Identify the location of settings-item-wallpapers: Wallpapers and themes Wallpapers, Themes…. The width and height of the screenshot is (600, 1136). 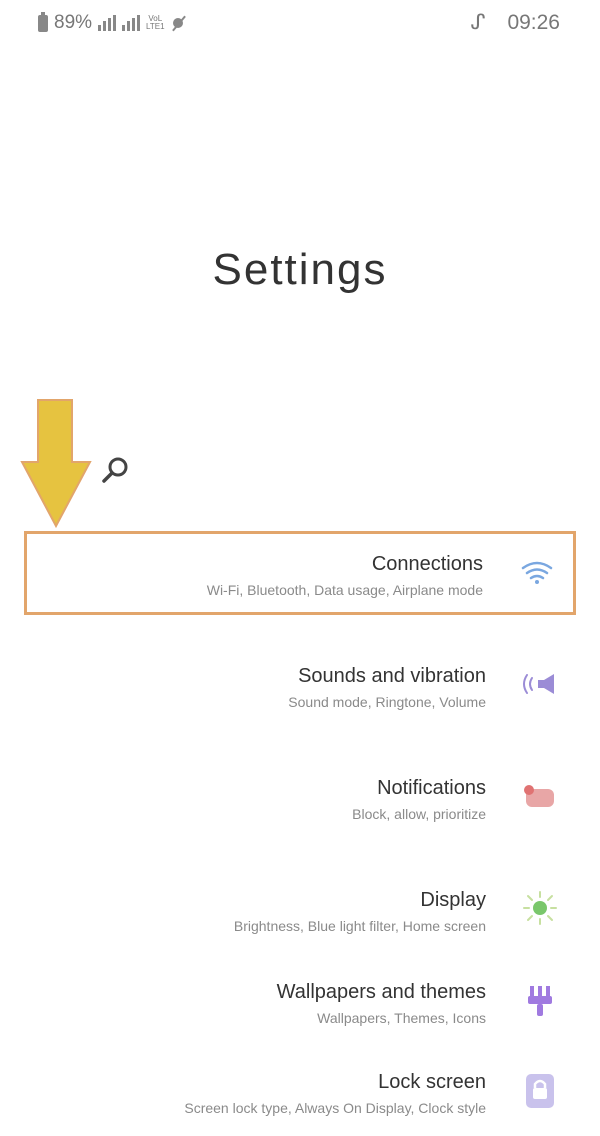
(300, 1004).